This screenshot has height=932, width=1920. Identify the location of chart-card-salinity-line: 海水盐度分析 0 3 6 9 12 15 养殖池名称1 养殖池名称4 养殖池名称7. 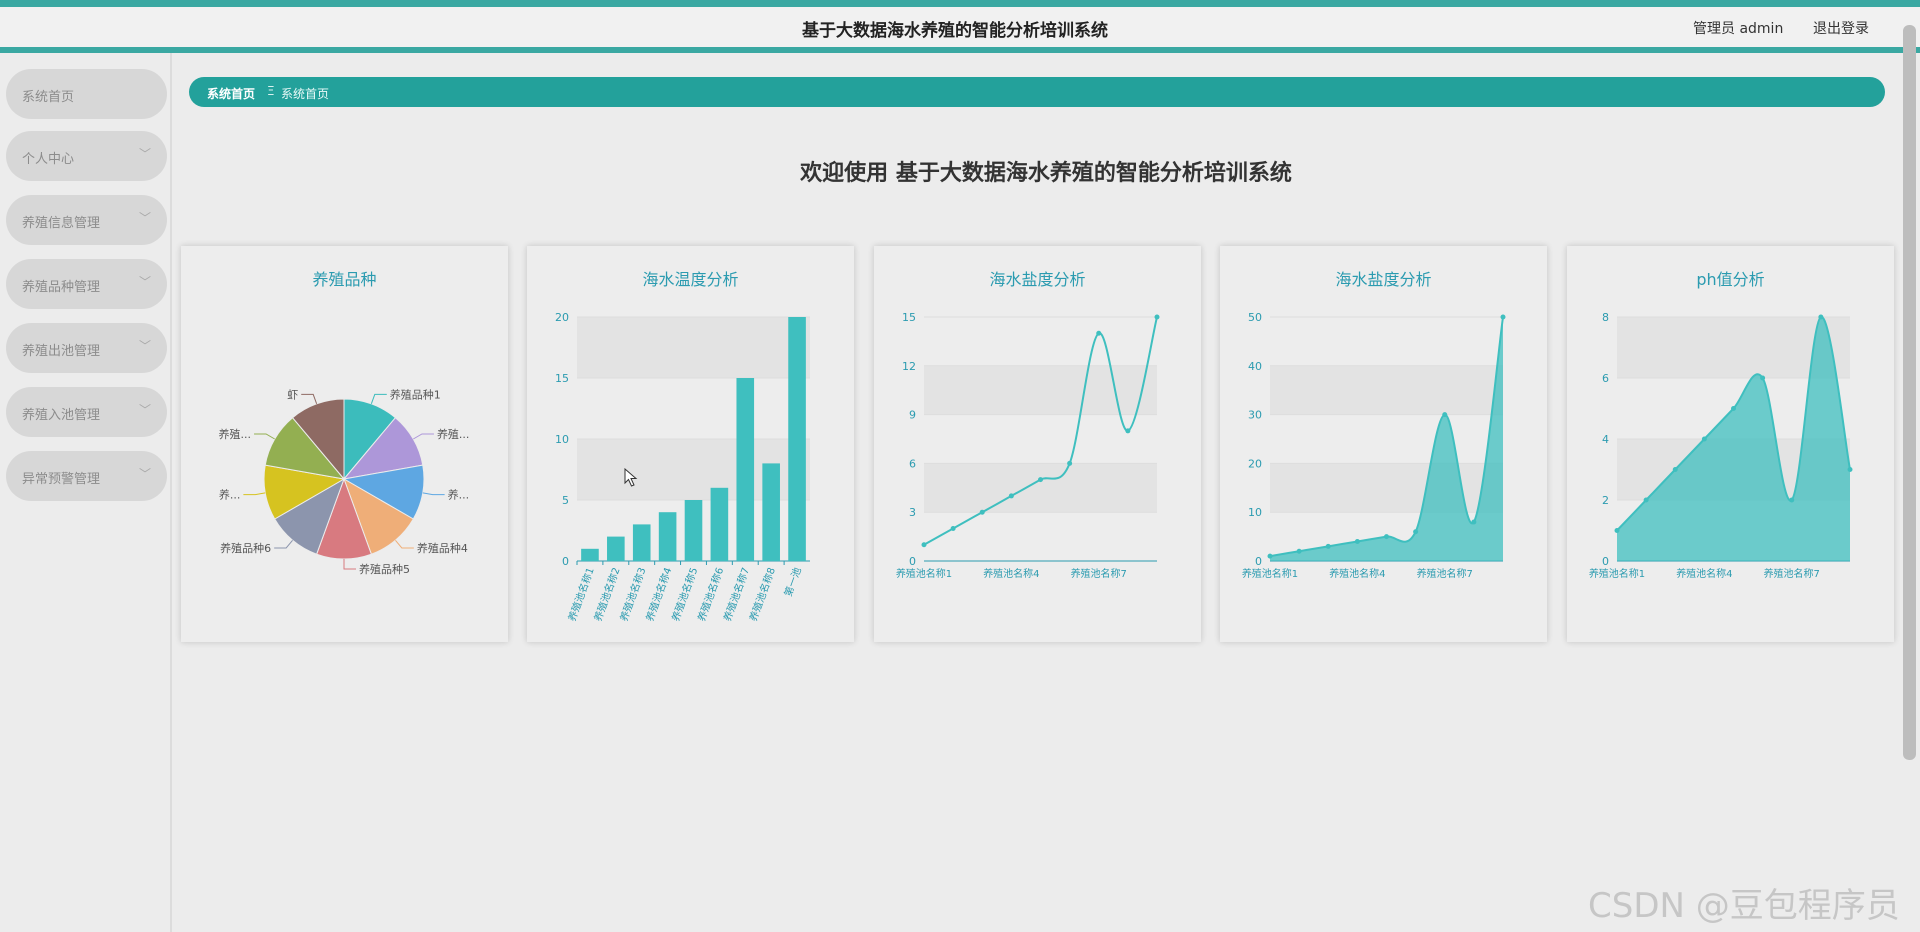
(1037, 444).